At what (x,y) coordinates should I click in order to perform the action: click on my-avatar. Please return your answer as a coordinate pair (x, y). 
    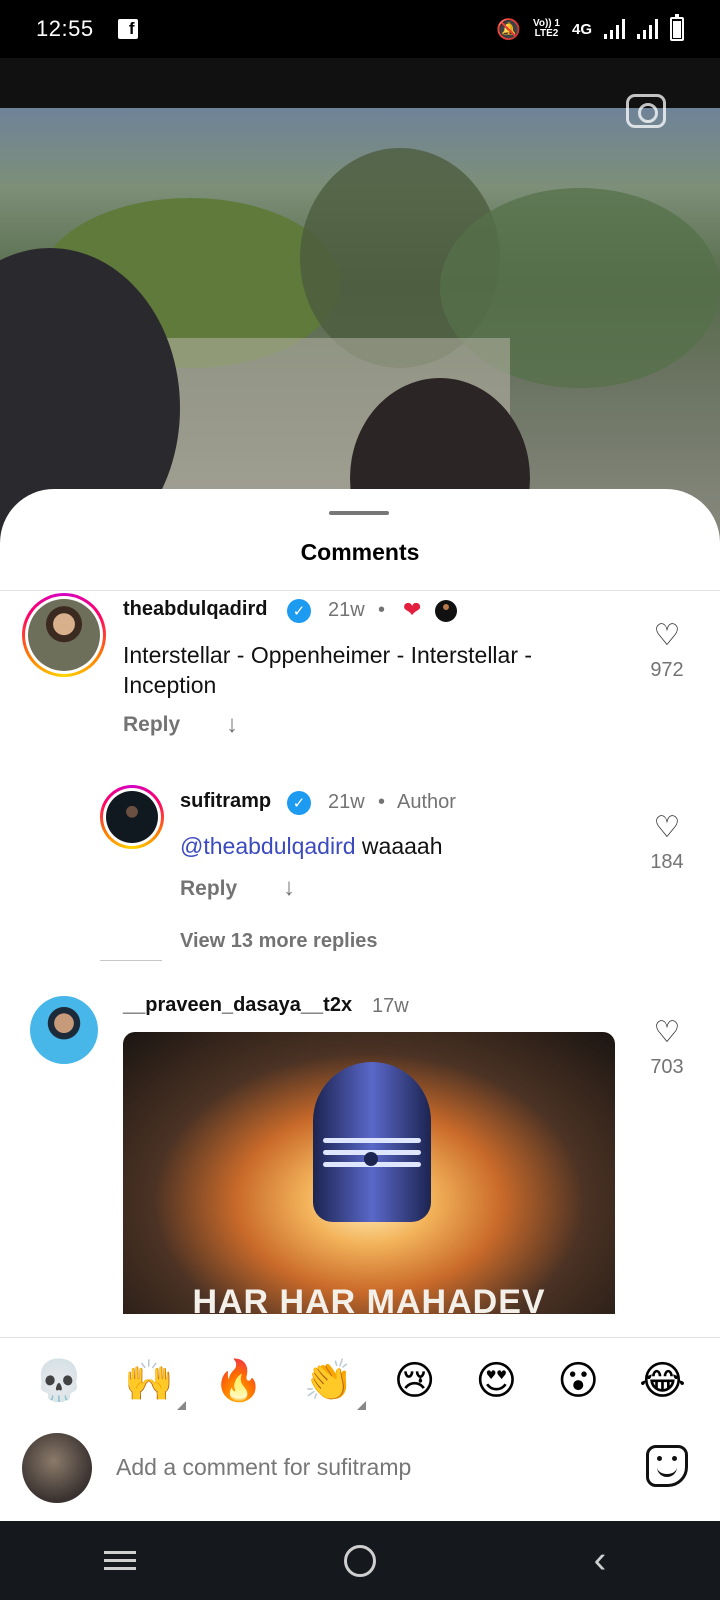
    Looking at the image, I should click on (57, 1468).